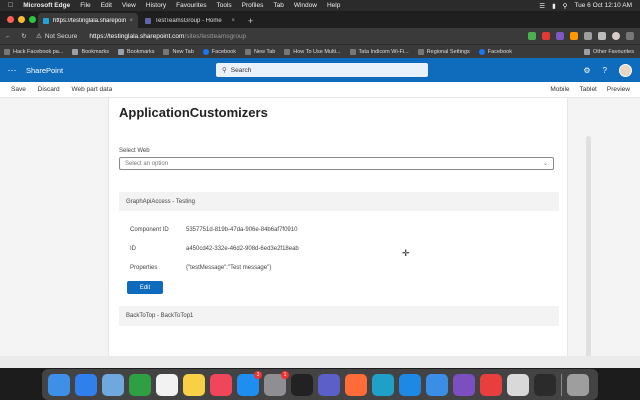 The width and height of the screenshot is (640, 400). What do you see at coordinates (336, 163) in the screenshot?
I see `select-web-dropdown: Select an option ⌄` at bounding box center [336, 163].